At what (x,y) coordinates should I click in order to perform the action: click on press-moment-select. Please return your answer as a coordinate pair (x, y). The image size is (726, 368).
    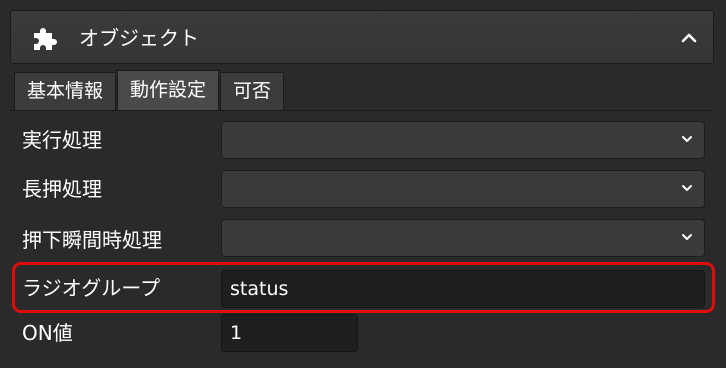
    Looking at the image, I should click on (463, 238).